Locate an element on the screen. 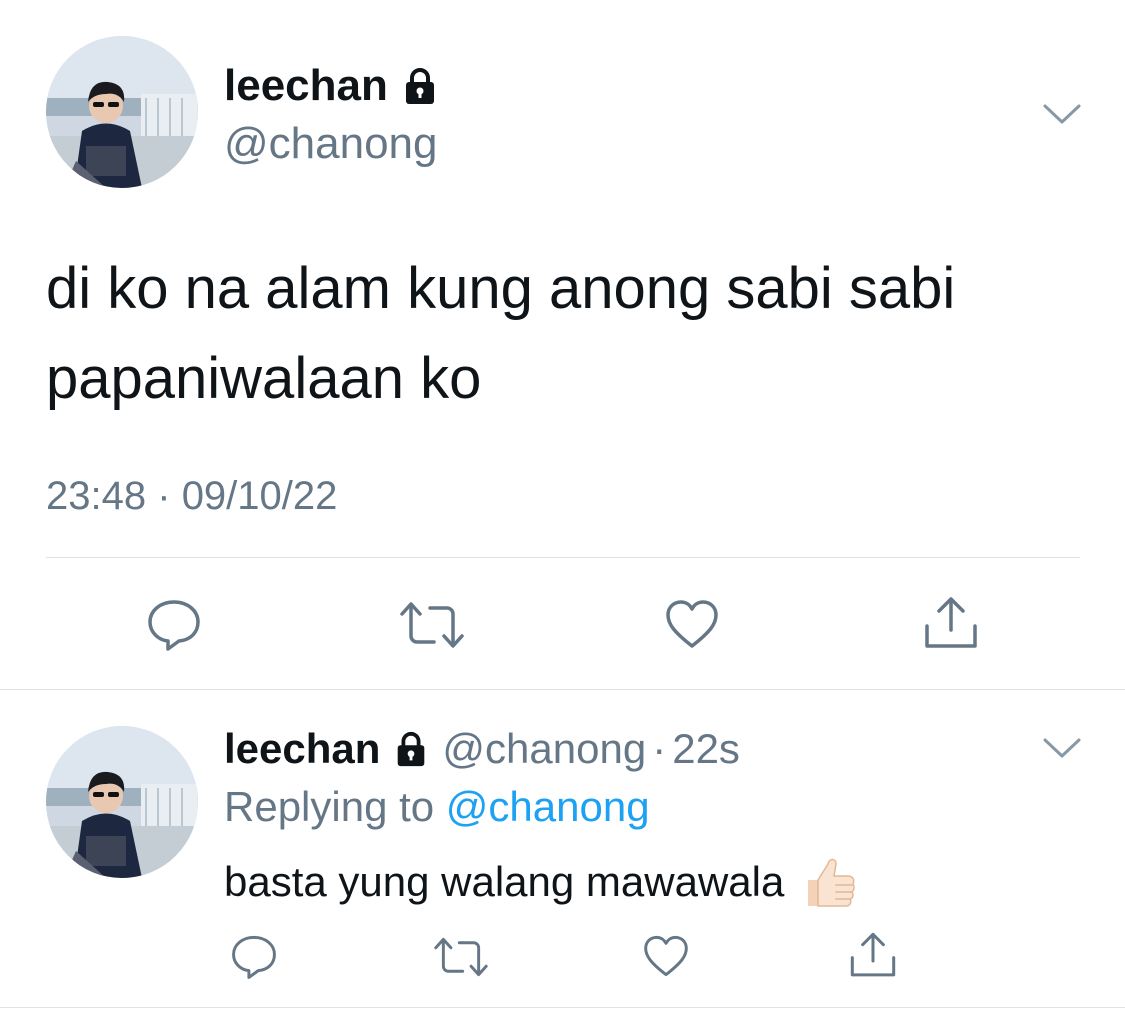 This screenshot has width=1125, height=1010. display-name-row: leechan is located at coordinates (332, 86).